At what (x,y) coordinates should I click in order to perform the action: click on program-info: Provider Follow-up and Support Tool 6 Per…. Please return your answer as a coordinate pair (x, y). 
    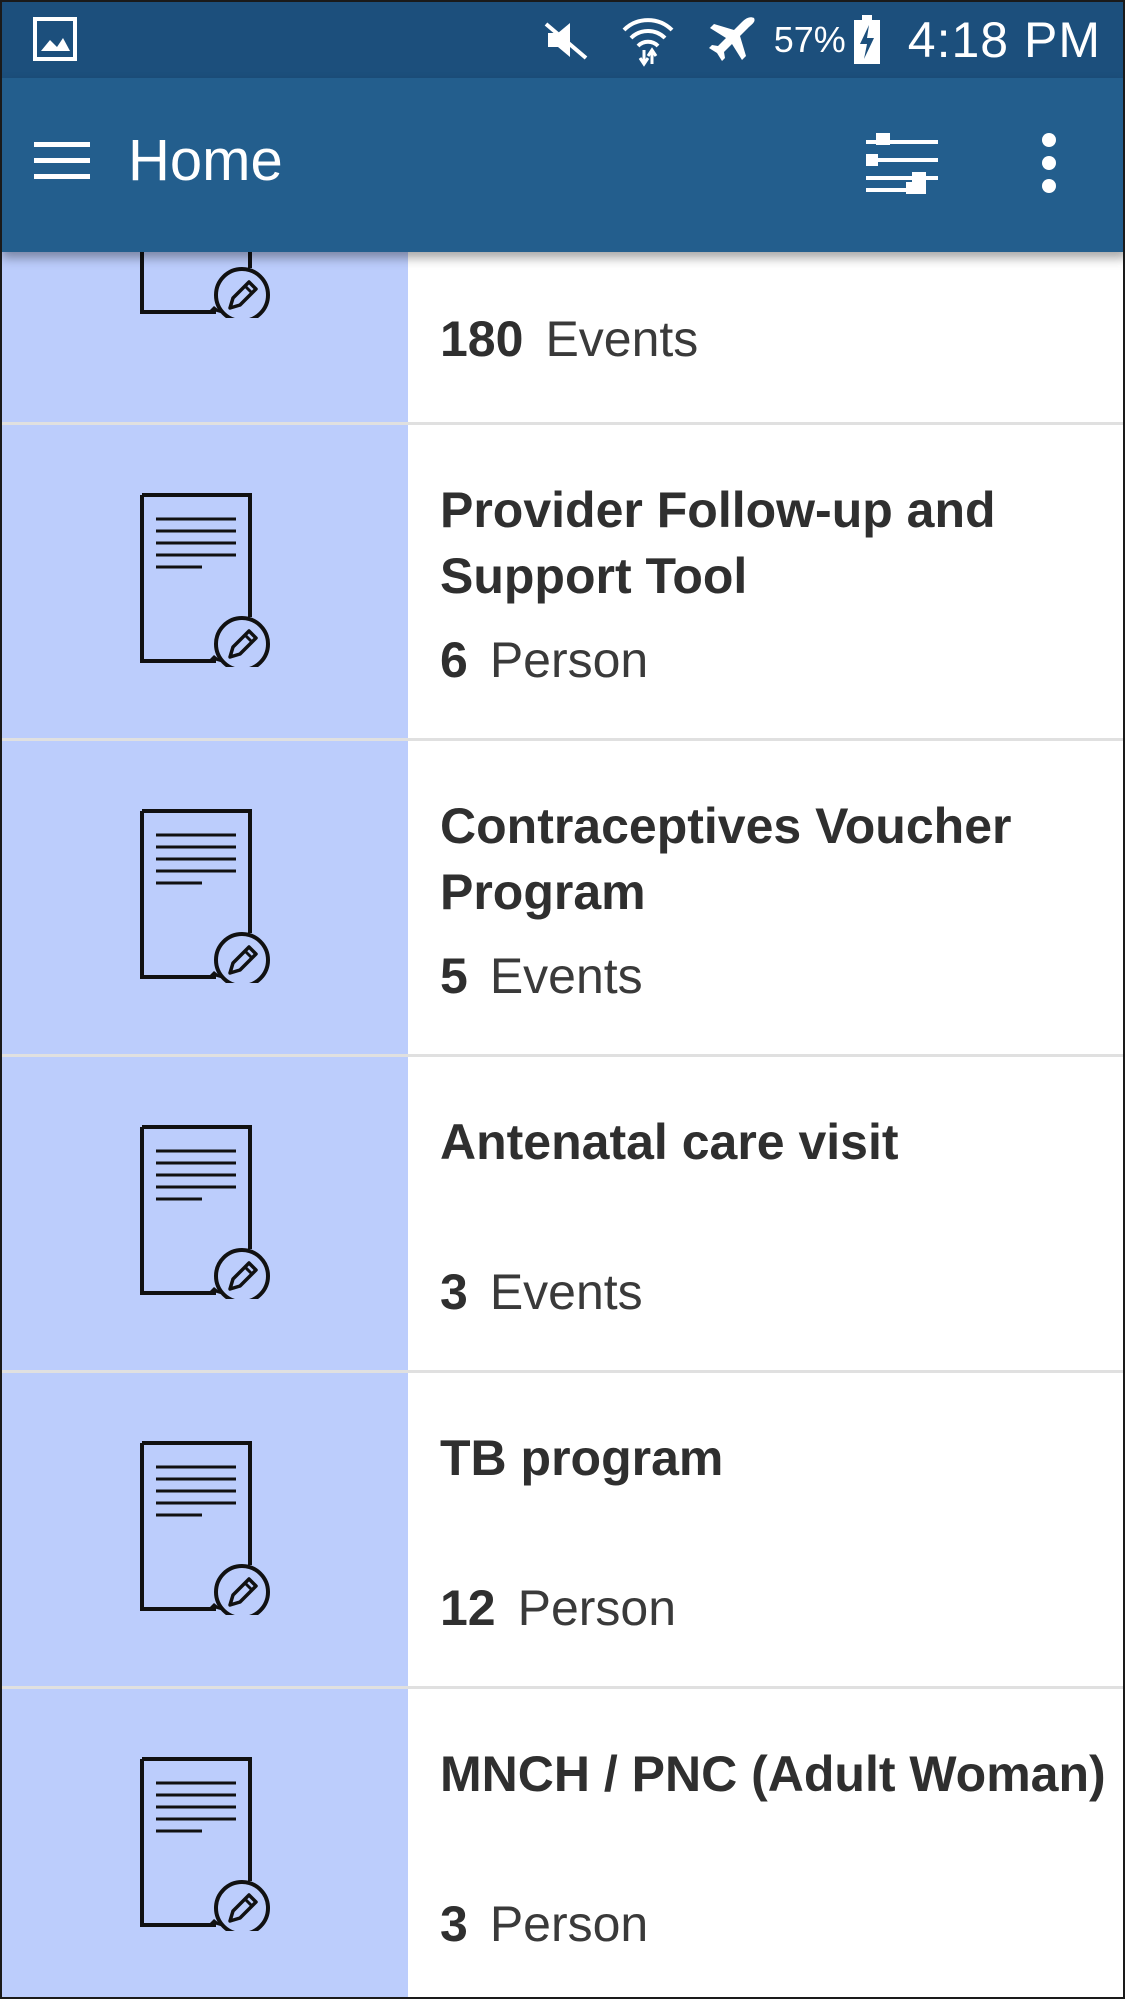
    Looking at the image, I should click on (765, 581).